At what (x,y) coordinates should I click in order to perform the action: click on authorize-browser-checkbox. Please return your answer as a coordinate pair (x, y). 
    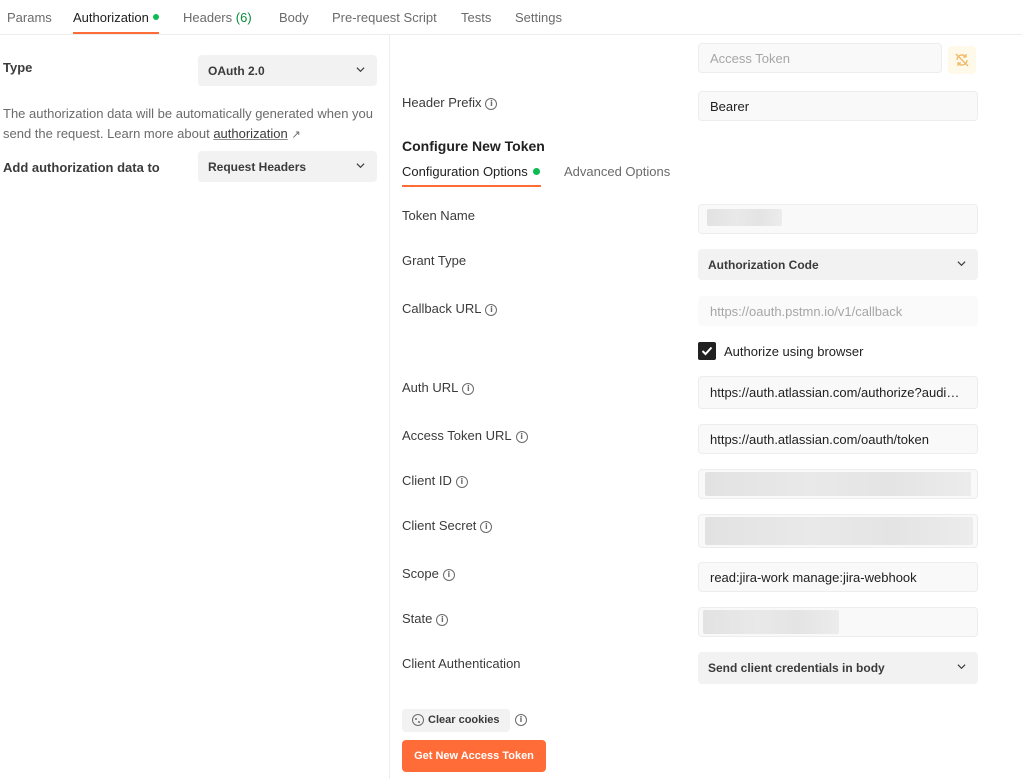
    Looking at the image, I should click on (707, 351).